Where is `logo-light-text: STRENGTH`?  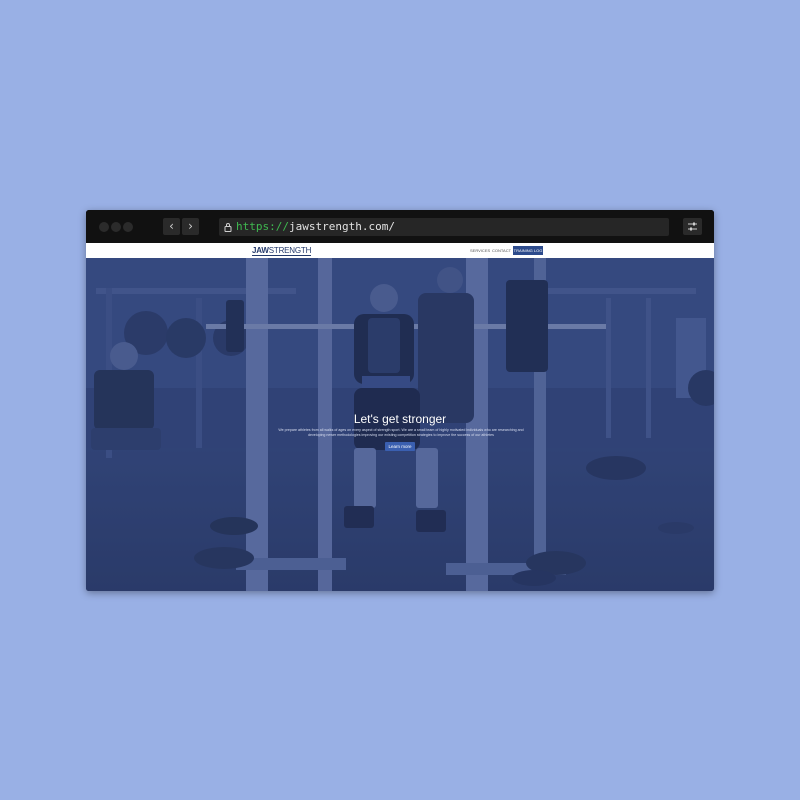
logo-light-text: STRENGTH is located at coordinates (290, 250).